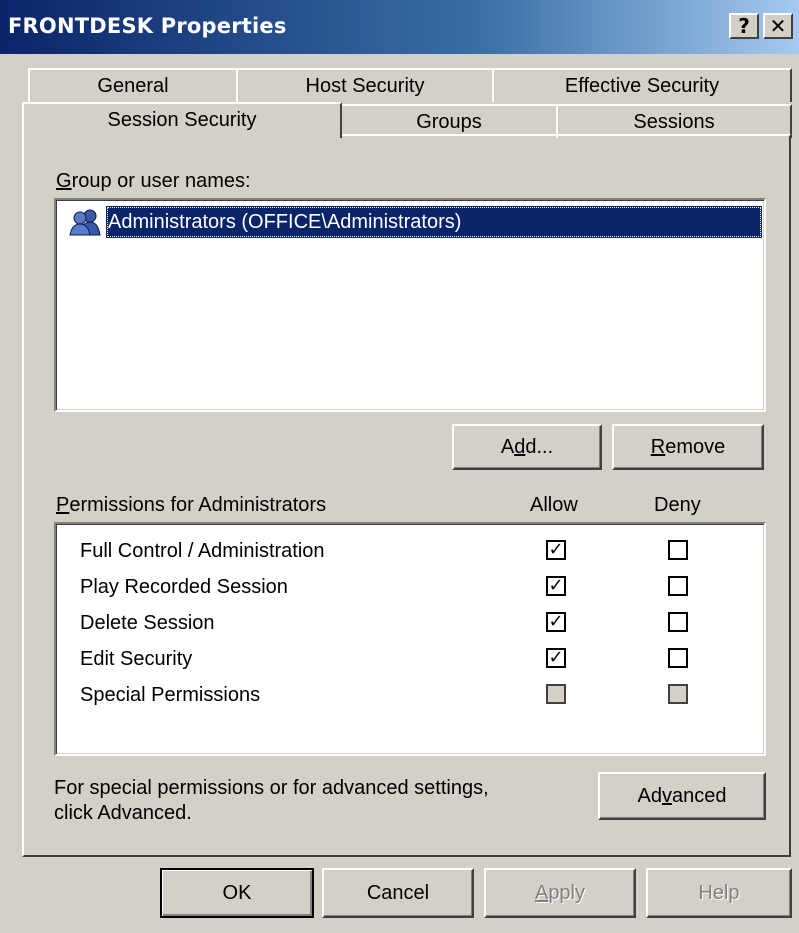  What do you see at coordinates (133, 85) in the screenshot?
I see `tab-general: General` at bounding box center [133, 85].